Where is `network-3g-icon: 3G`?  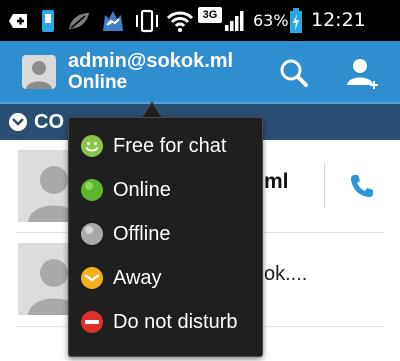 network-3g-icon: 3G is located at coordinates (210, 15).